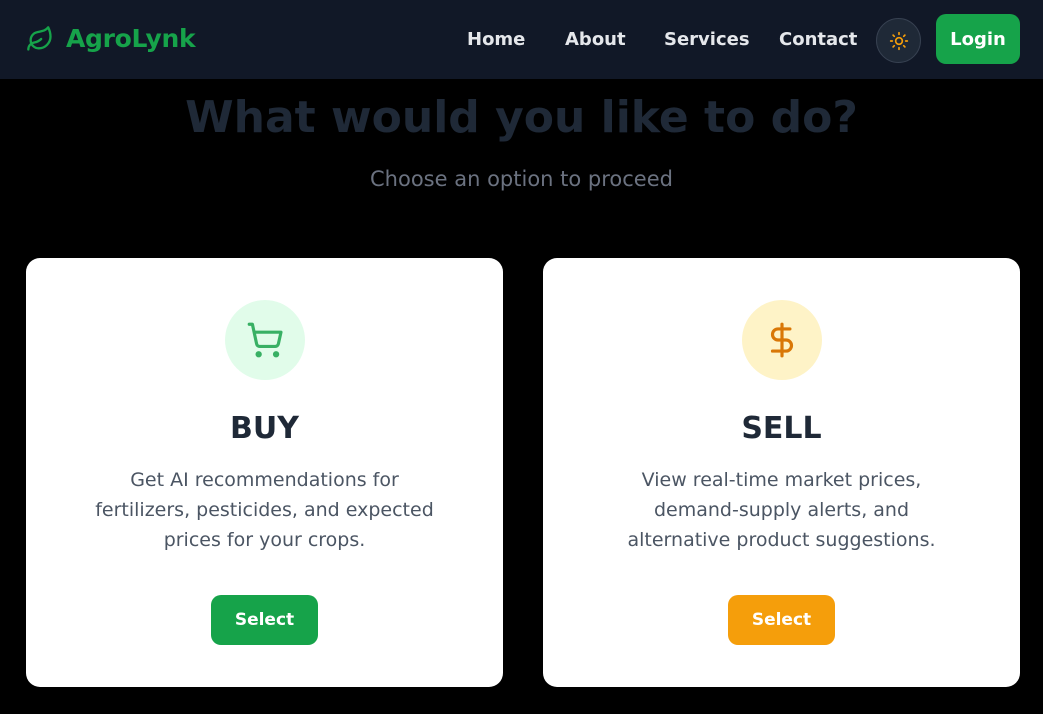 This screenshot has width=1043, height=714. Describe the element at coordinates (595, 39) in the screenshot. I see `nav-link-about: About` at that location.